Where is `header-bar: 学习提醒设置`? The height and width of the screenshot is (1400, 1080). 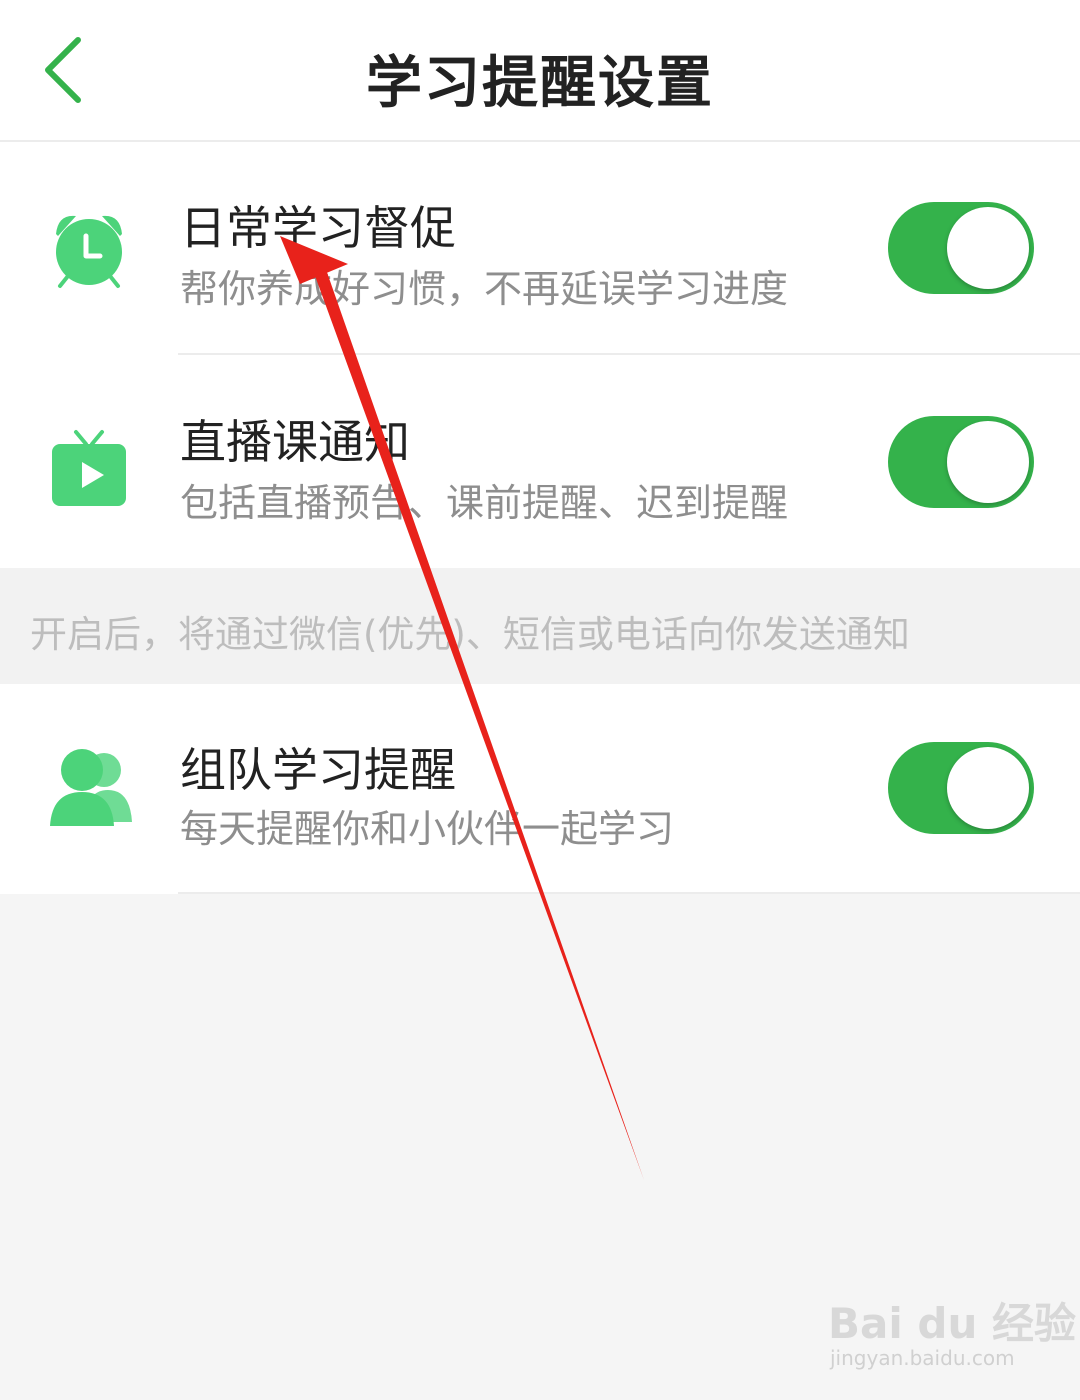
header-bar: 学习提醒设置 is located at coordinates (540, 71).